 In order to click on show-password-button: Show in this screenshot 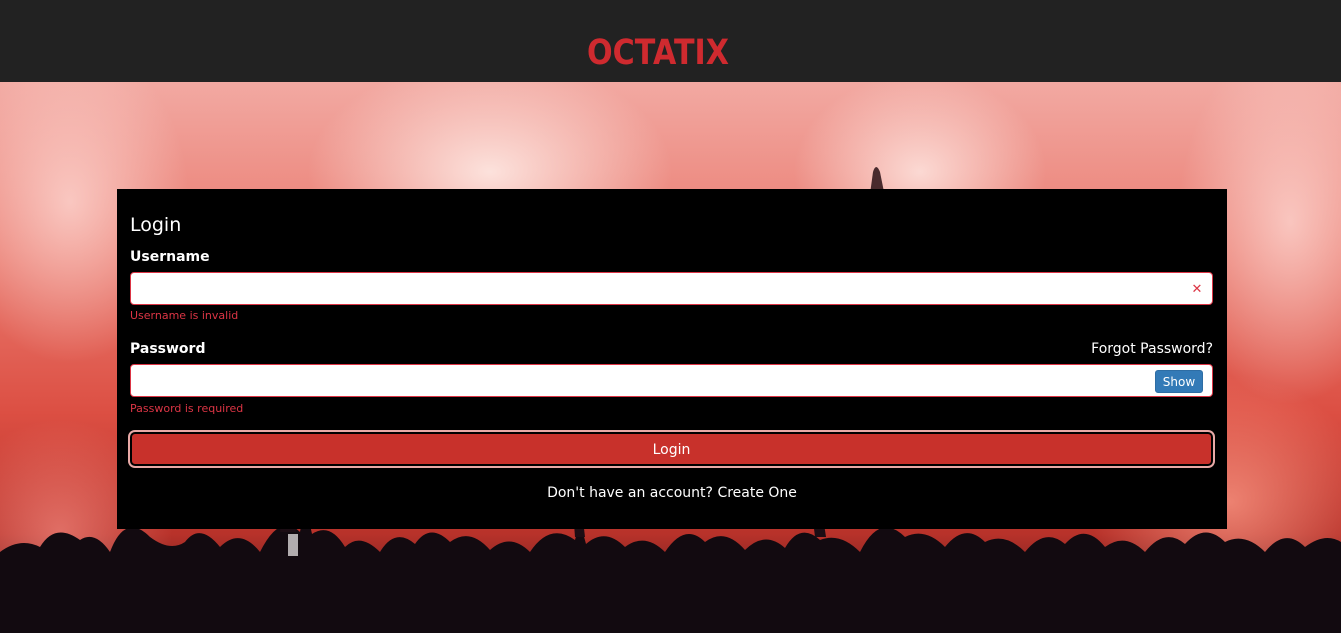, I will do `click(1179, 381)`.